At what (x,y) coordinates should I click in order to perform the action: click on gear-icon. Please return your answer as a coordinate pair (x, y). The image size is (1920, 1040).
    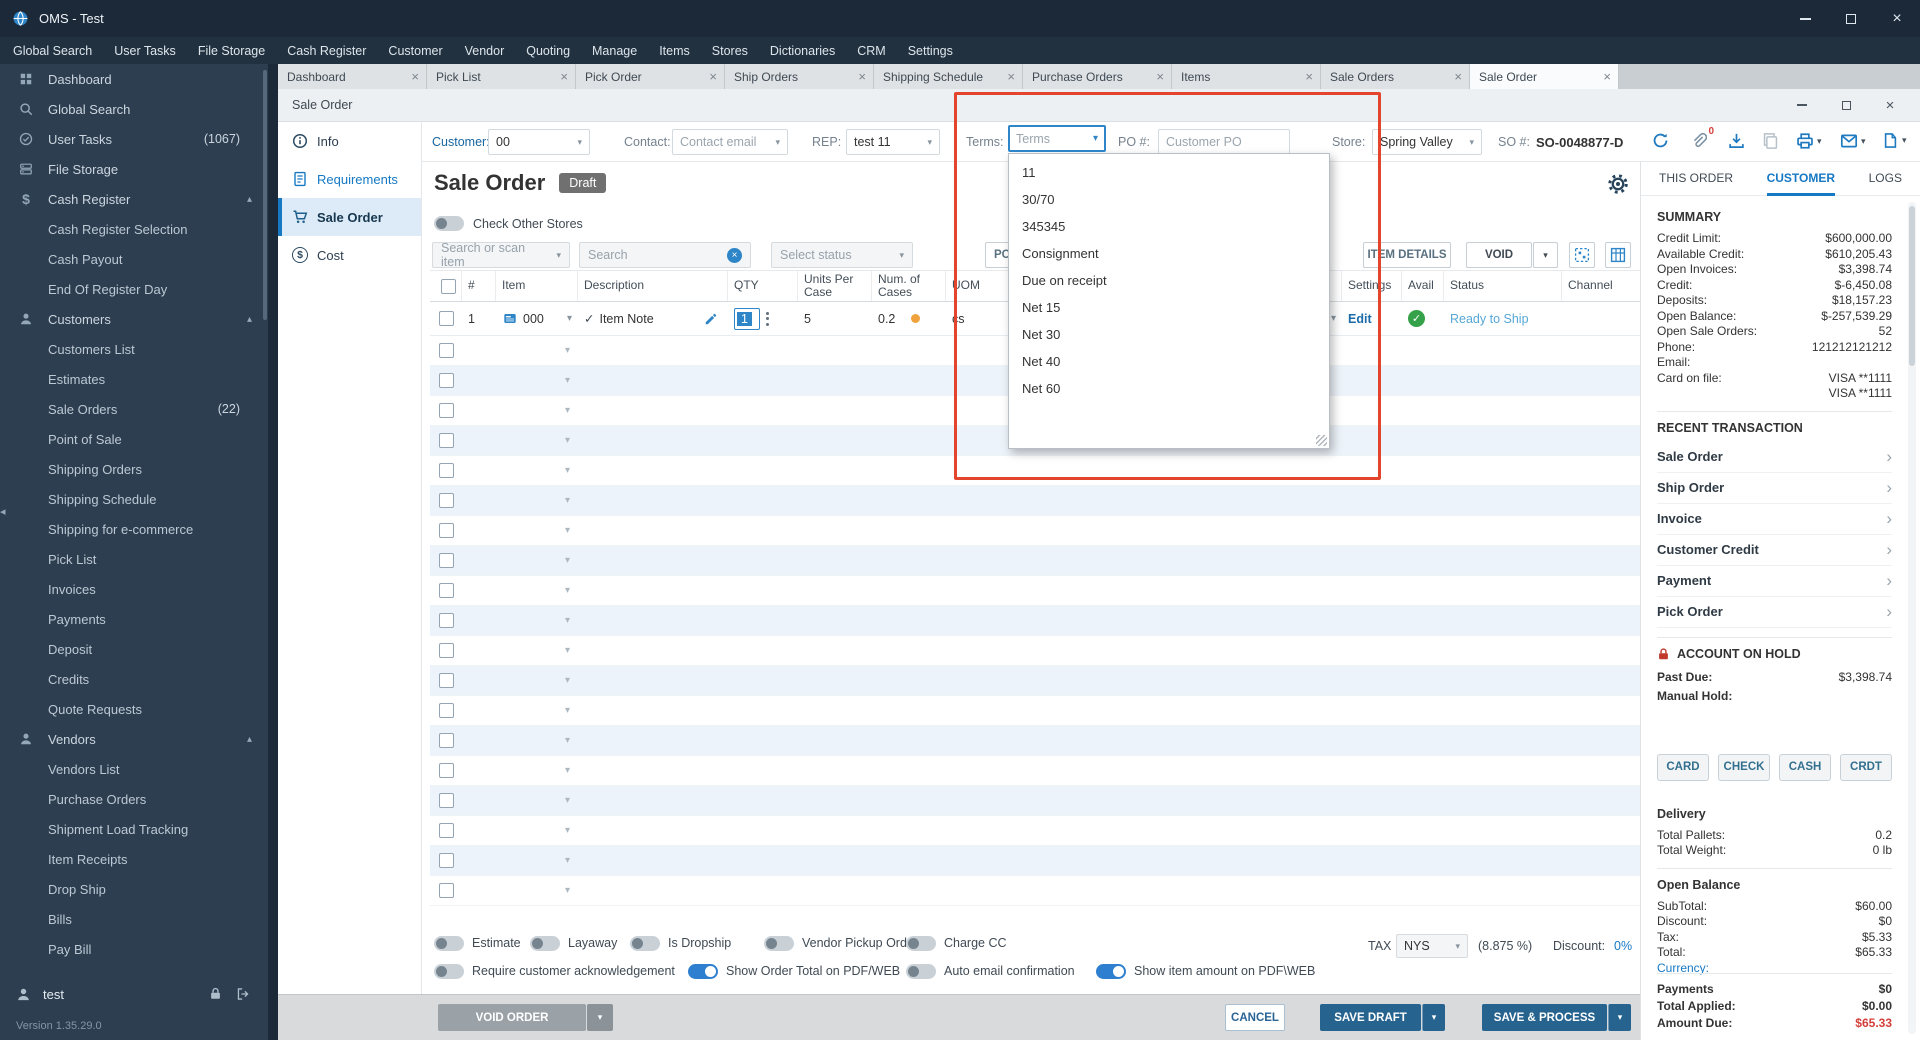
    Looking at the image, I should click on (1618, 184).